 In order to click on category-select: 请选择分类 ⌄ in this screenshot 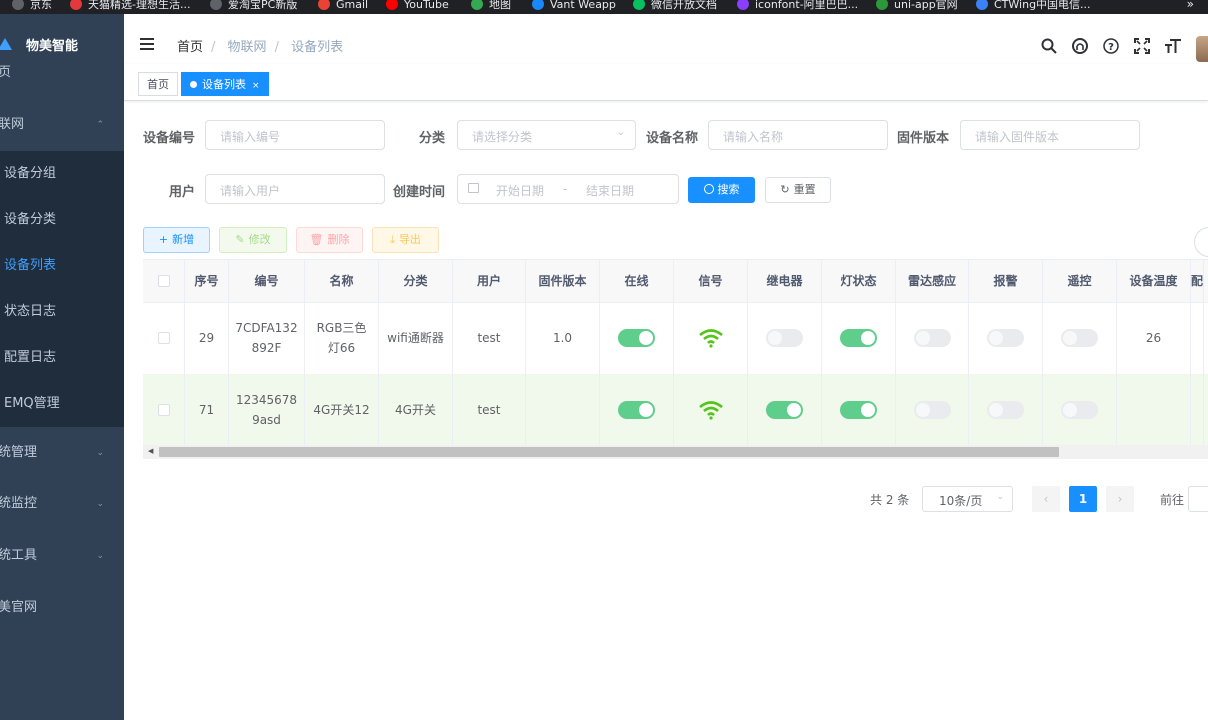, I will do `click(546, 135)`.